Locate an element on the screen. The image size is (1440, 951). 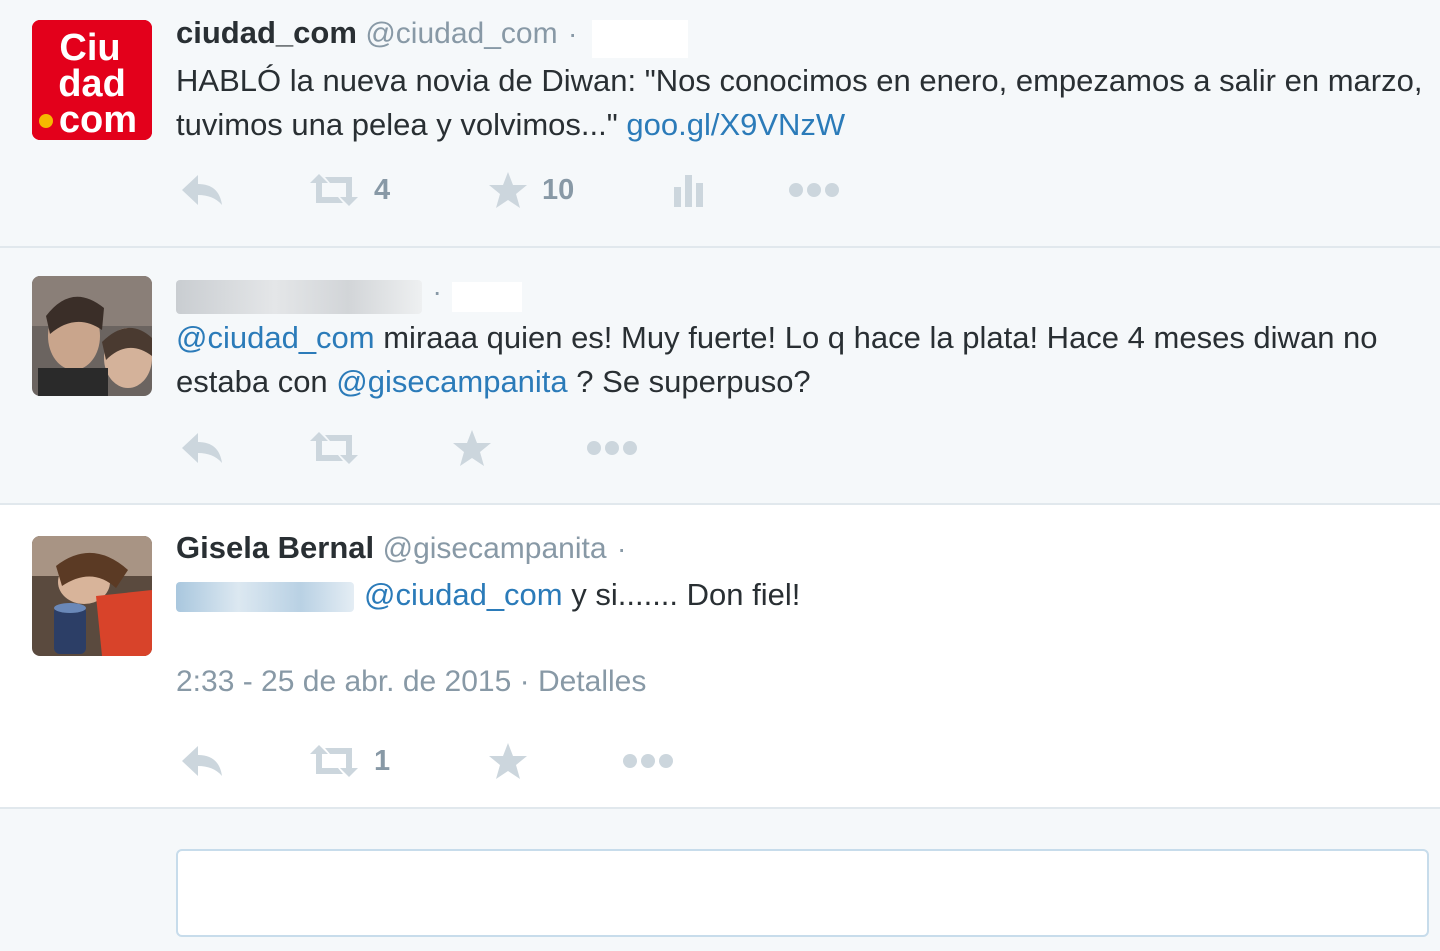
avatar: Ciu dad com is located at coordinates (92, 80).